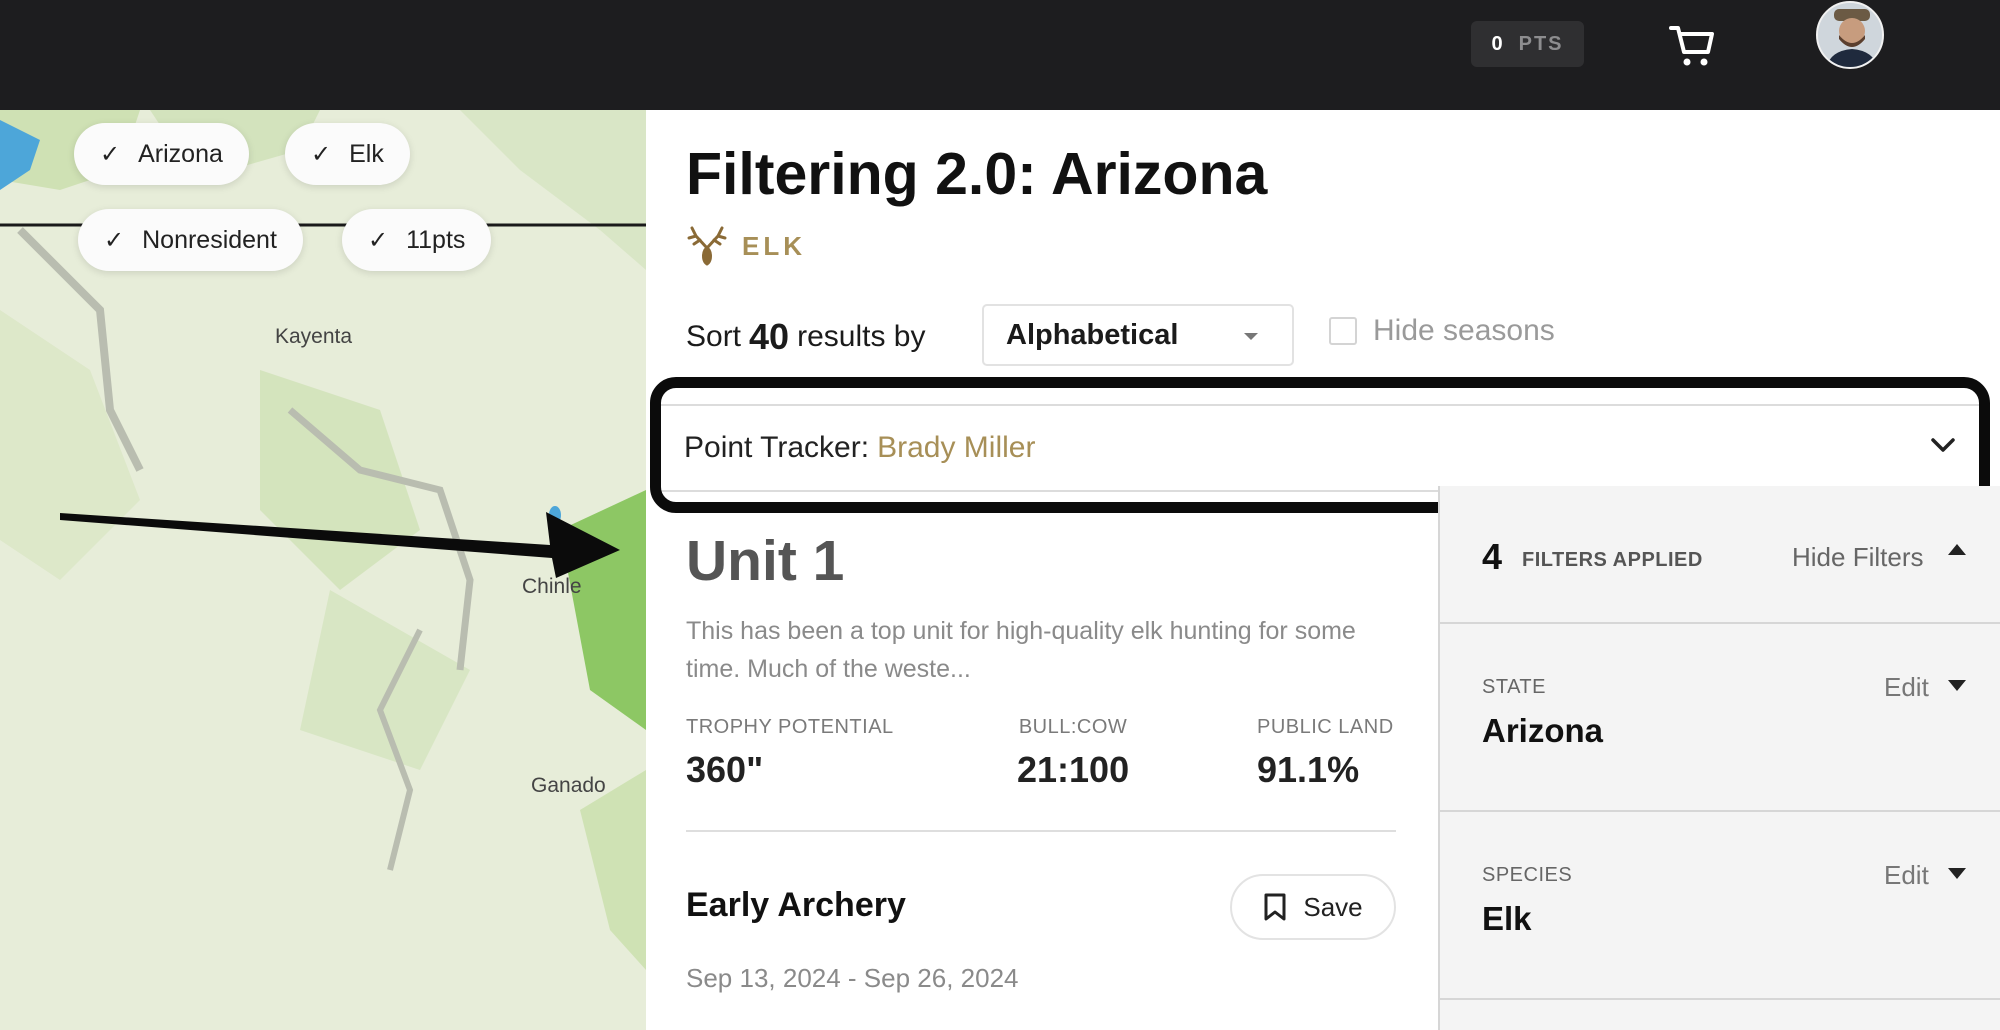  I want to click on filter-label: STATE, so click(1514, 687).